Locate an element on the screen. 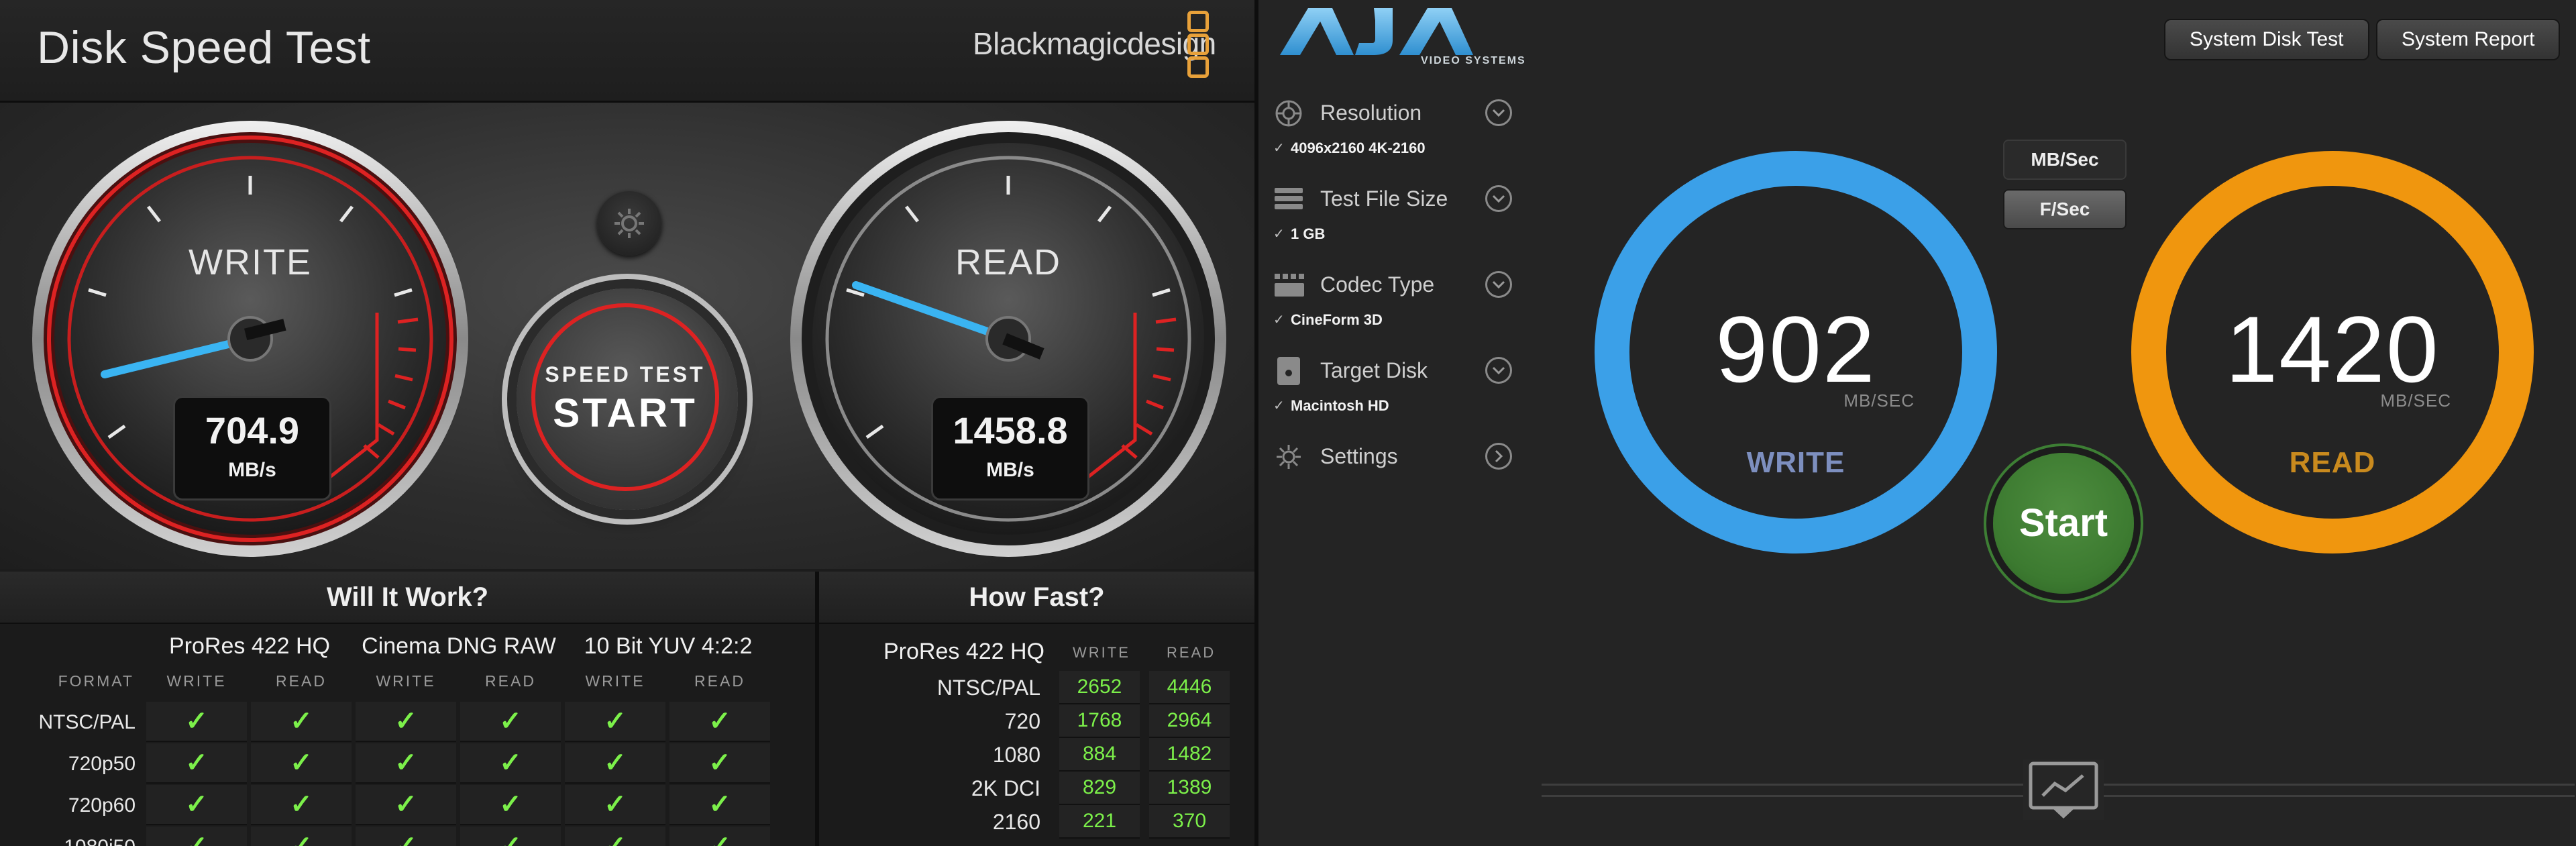 Image resolution: width=2576 pixels, height=846 pixels. aja-logo is located at coordinates (1380, 32).